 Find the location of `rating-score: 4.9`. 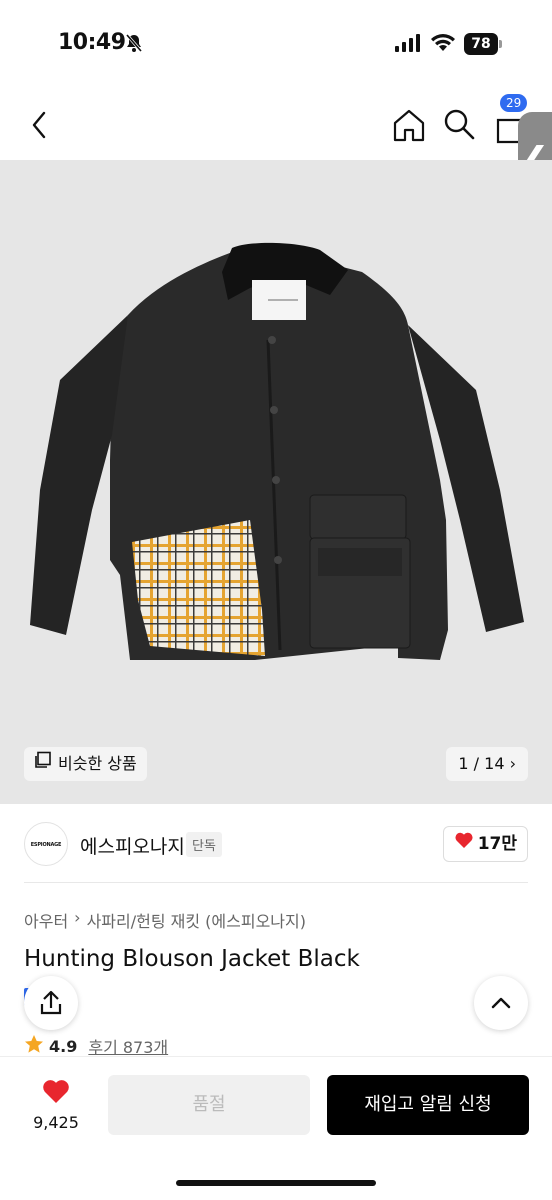

rating-score: 4.9 is located at coordinates (63, 1046).